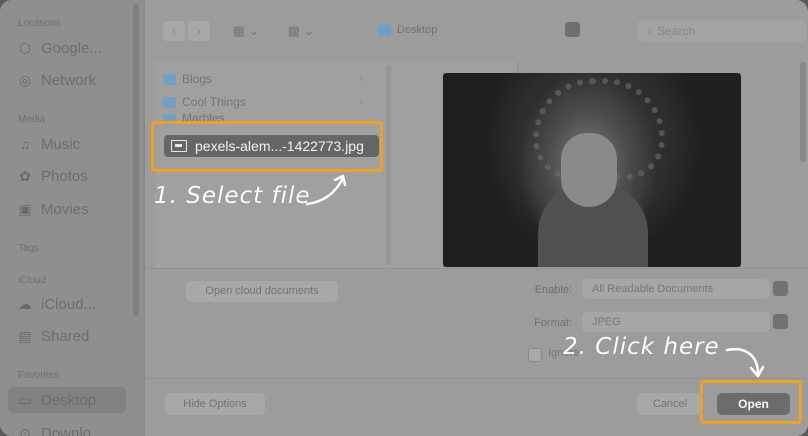 The width and height of the screenshot is (808, 436). What do you see at coordinates (25, 48) in the screenshot?
I see `drive-icon: ⬡` at bounding box center [25, 48].